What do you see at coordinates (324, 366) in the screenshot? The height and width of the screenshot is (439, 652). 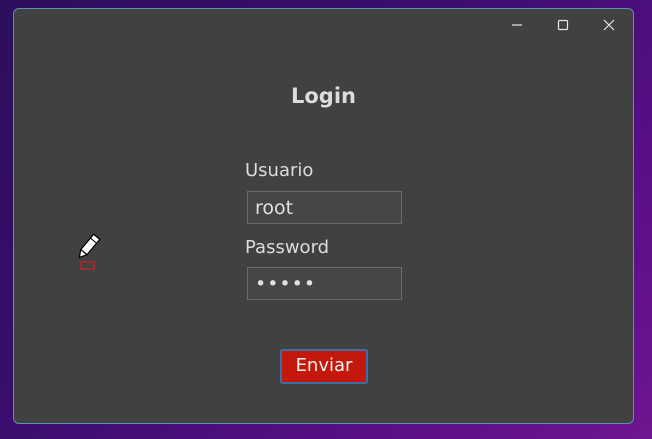 I see `submit-button: Enviar` at bounding box center [324, 366].